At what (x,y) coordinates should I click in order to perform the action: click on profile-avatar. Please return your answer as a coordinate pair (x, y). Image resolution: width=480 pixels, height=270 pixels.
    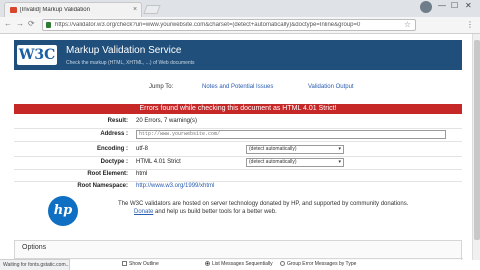
    Looking at the image, I should click on (426, 7).